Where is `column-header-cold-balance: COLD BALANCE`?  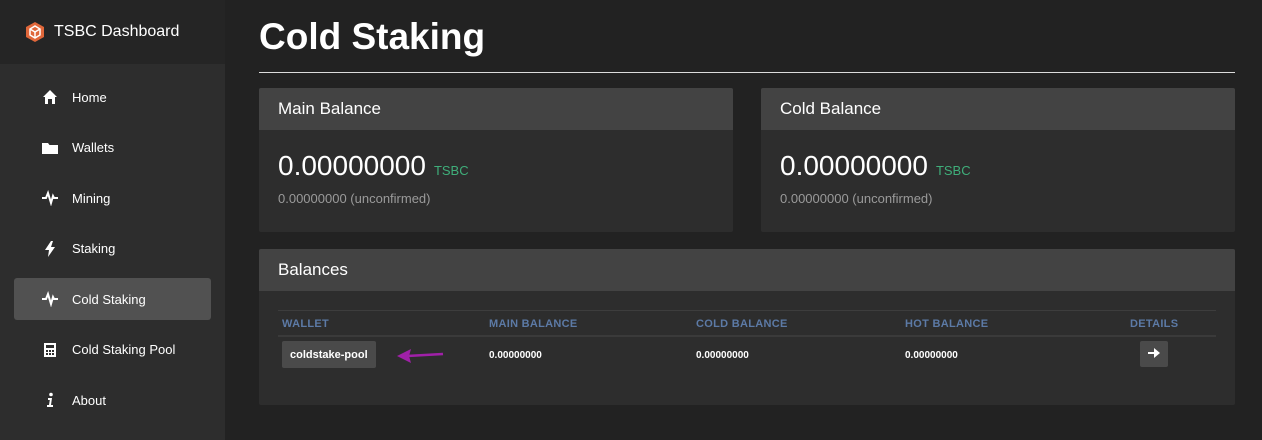
column-header-cold-balance: COLD BALANCE is located at coordinates (742, 324).